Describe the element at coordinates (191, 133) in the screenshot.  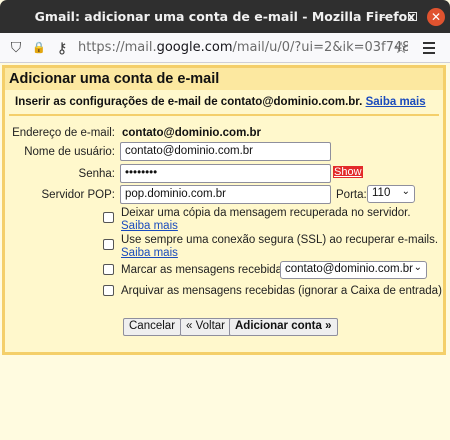
I see `email-value: contato@dominio.com.br` at that location.